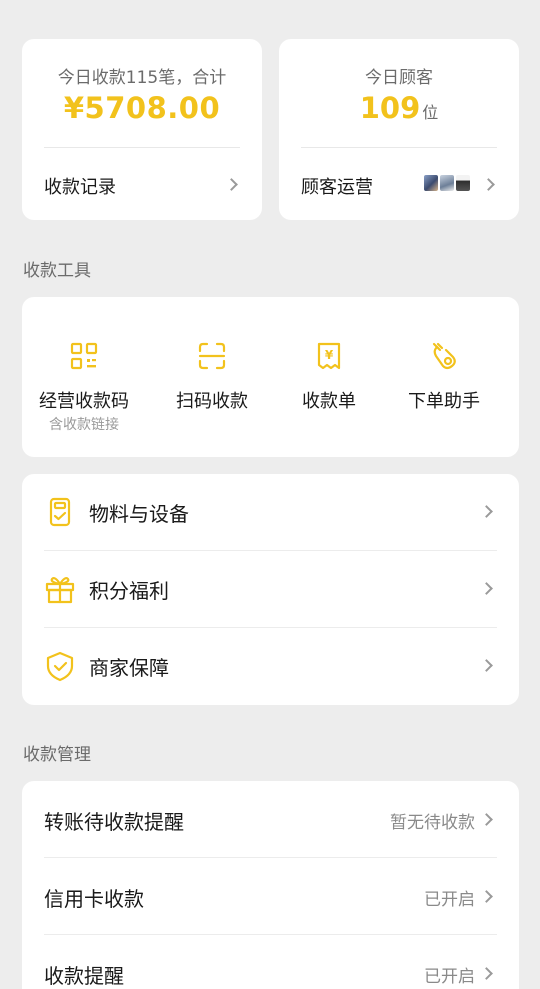 The width and height of the screenshot is (540, 989). What do you see at coordinates (430, 112) in the screenshot?
I see `customers-unit: 位` at bounding box center [430, 112].